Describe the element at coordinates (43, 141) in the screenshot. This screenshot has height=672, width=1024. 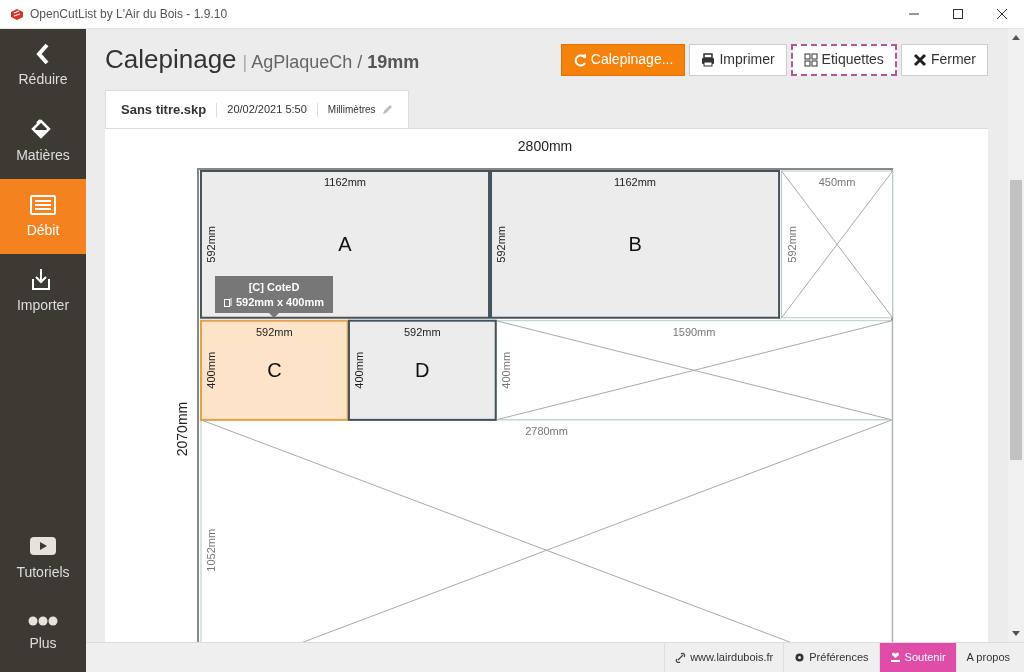
I see `sidebar-item: Matières` at that location.